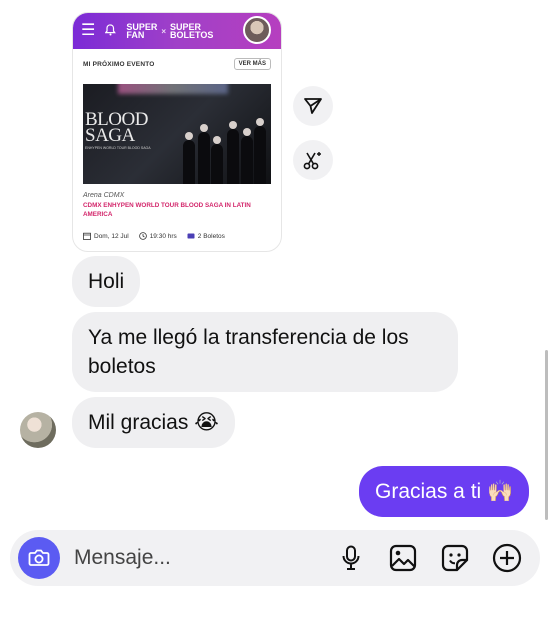  I want to click on ticket-icon, so click(191, 236).